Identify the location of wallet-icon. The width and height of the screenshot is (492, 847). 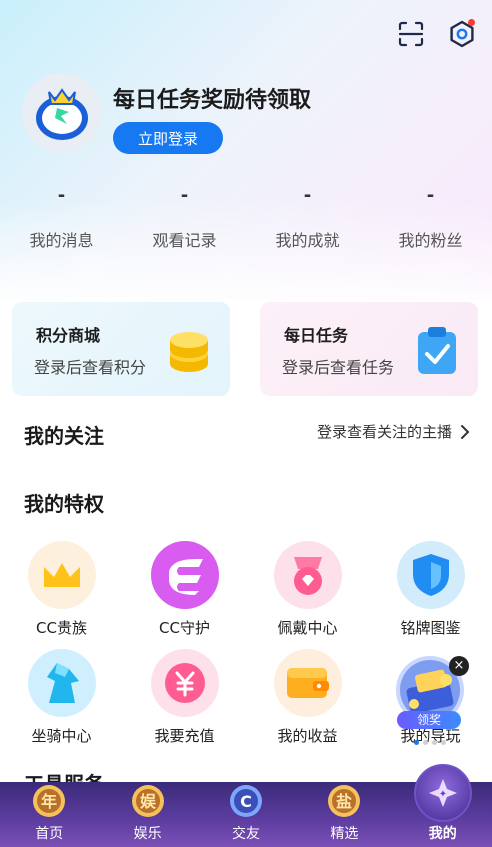
(307, 683).